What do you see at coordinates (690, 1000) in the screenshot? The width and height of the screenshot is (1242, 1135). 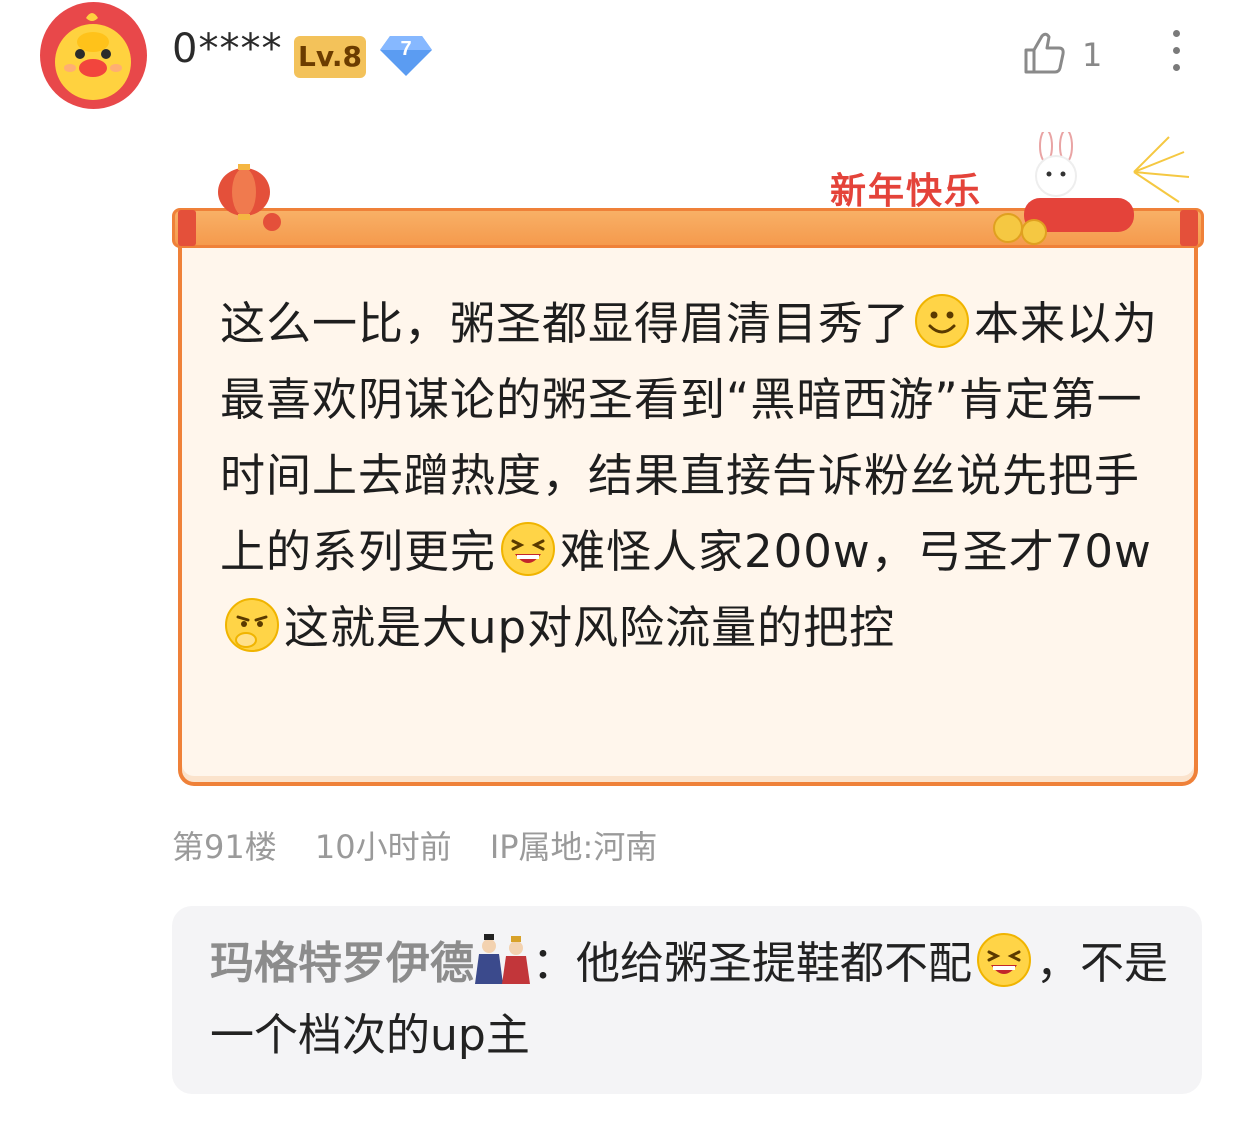 I see `reply-text: 玛格特罗伊德 ：他给粥圣提鞋都不配 ，不是一个档次的up主` at bounding box center [690, 1000].